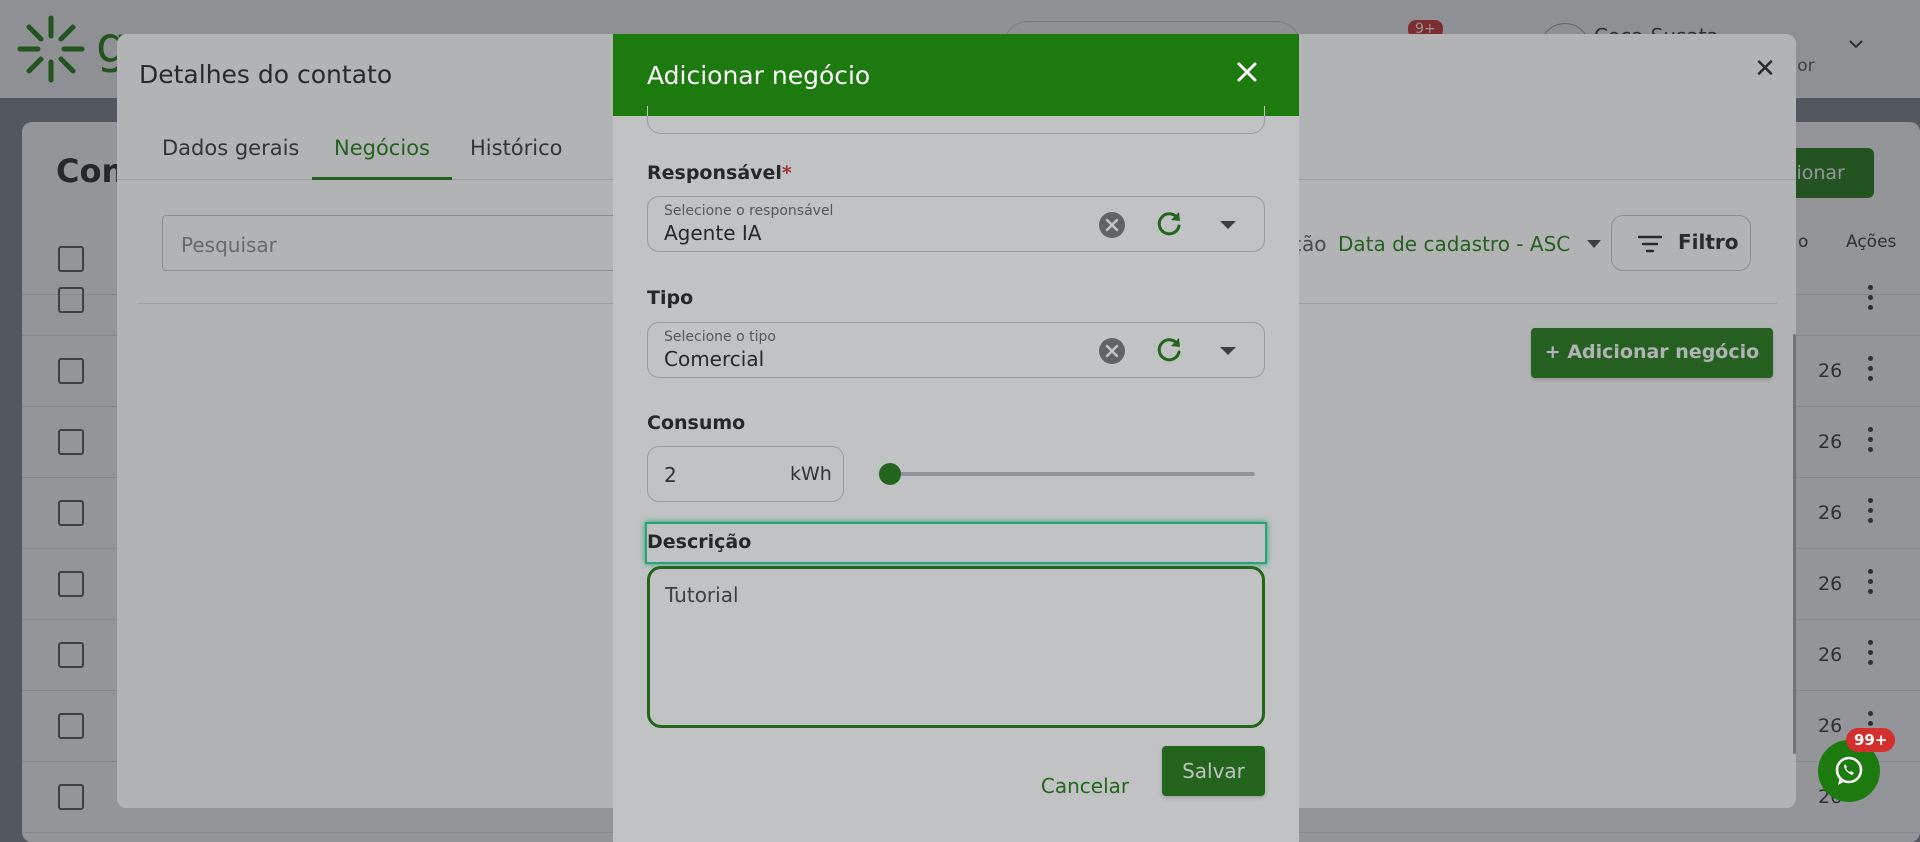 This screenshot has height=842, width=1920. What do you see at coordinates (713, 233) in the screenshot?
I see `responsible-value: Agente IA` at bounding box center [713, 233].